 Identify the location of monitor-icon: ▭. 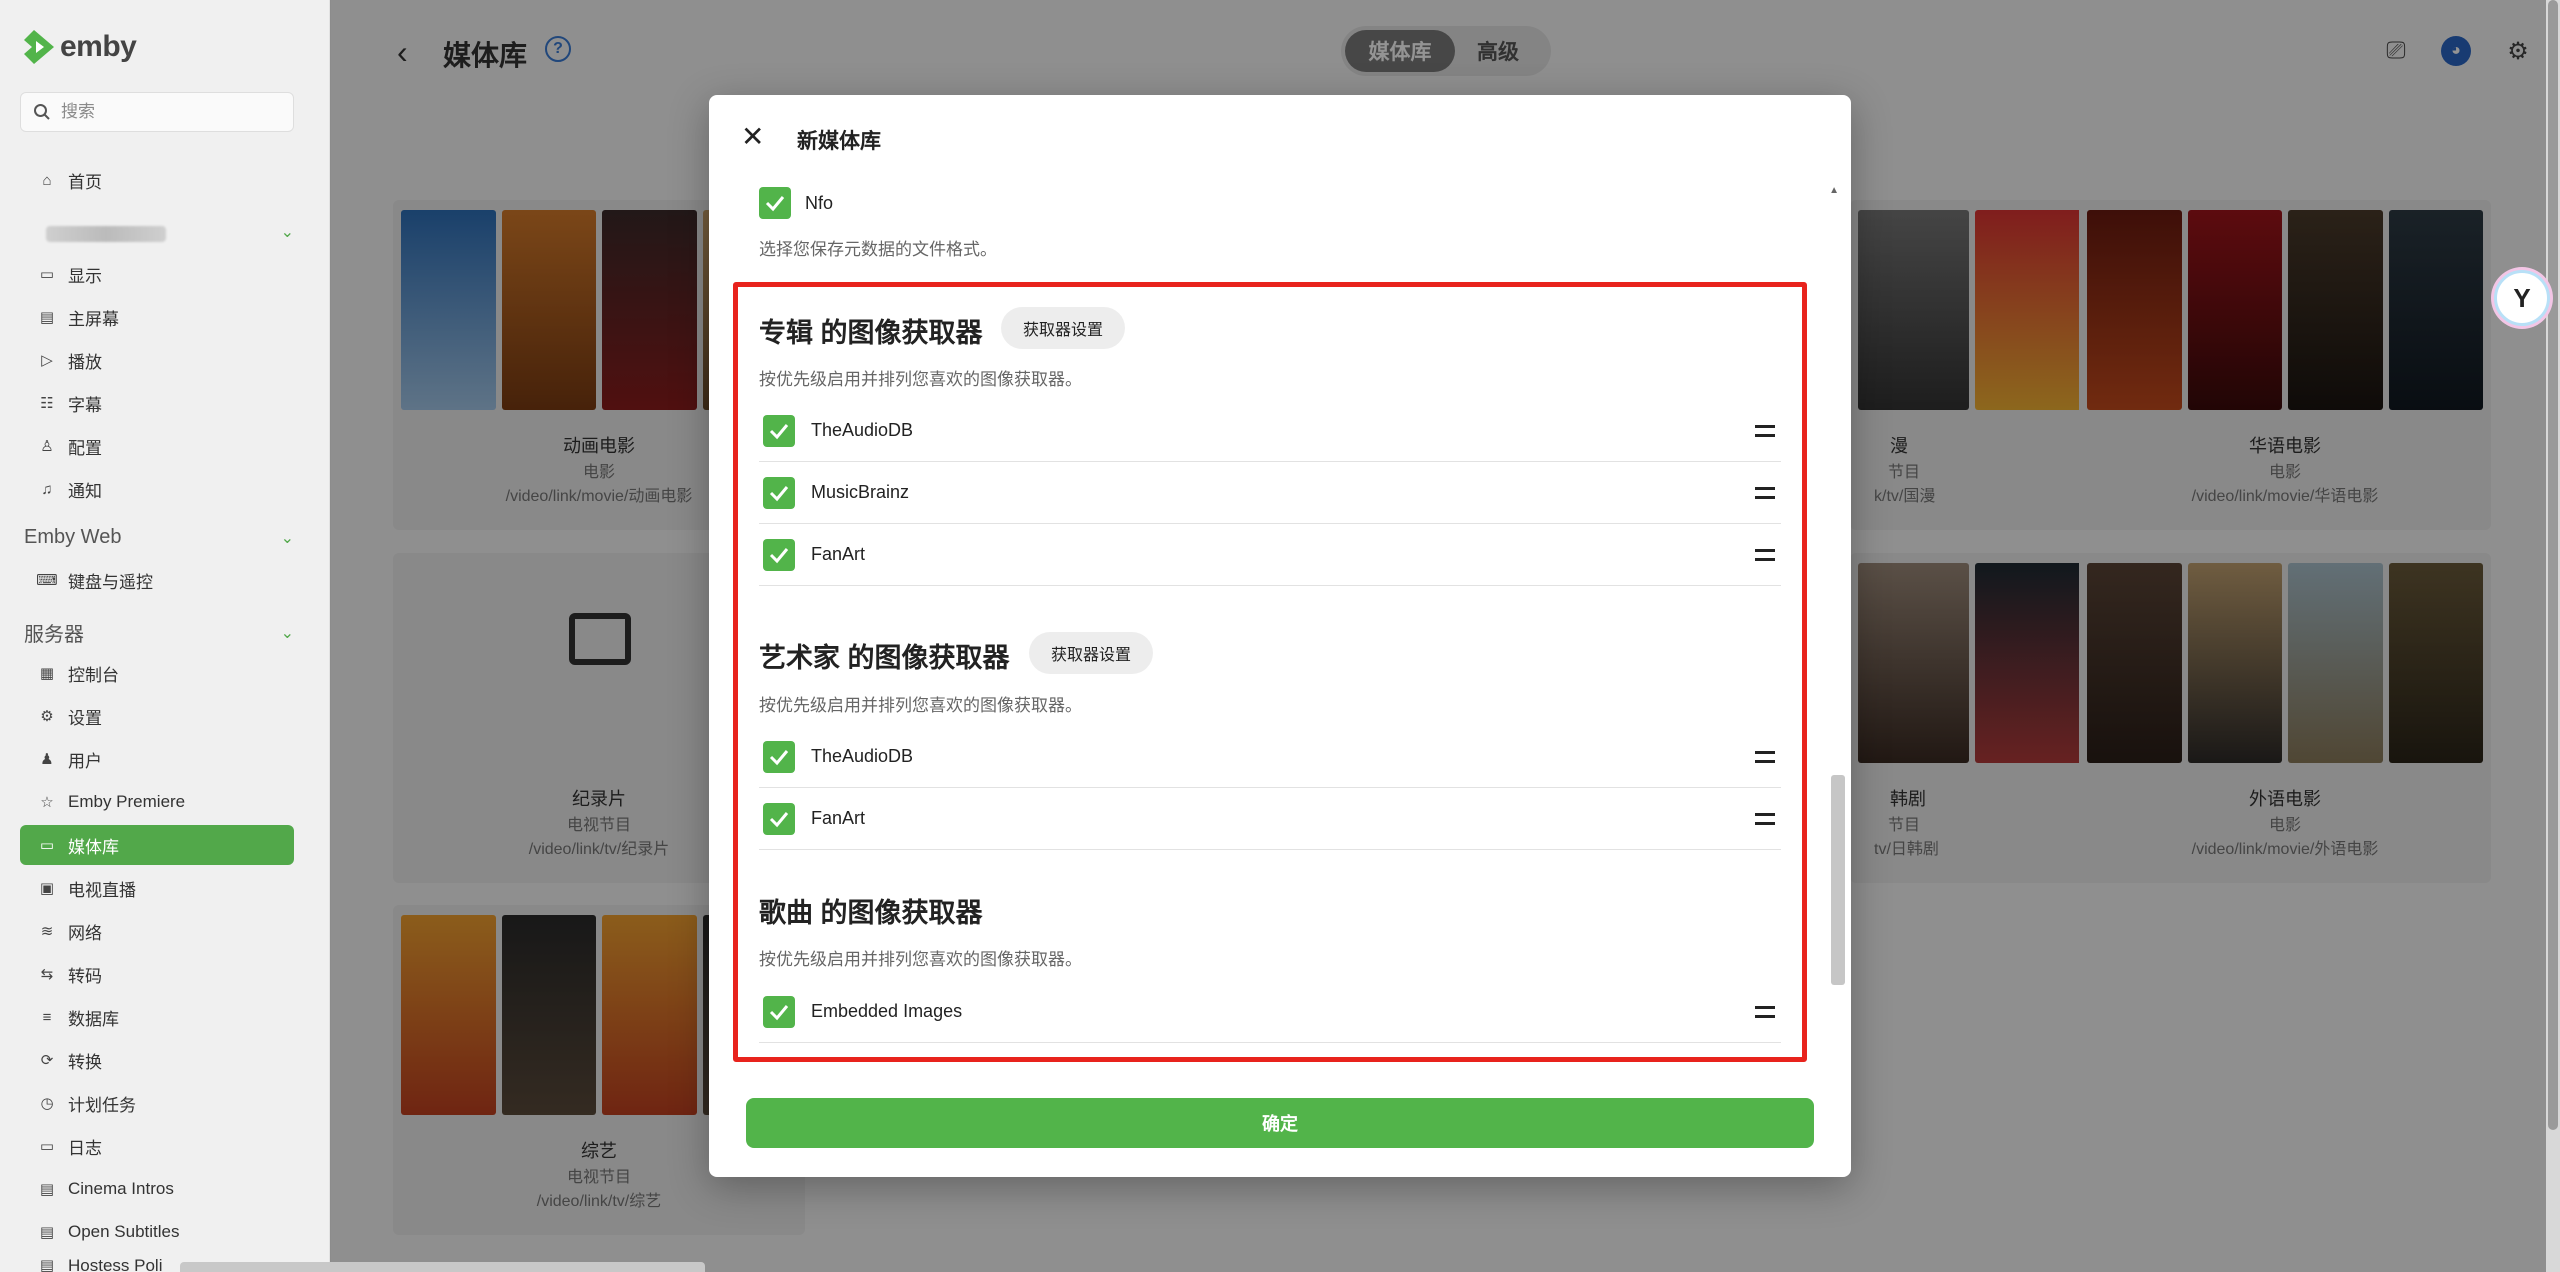
(47, 274).